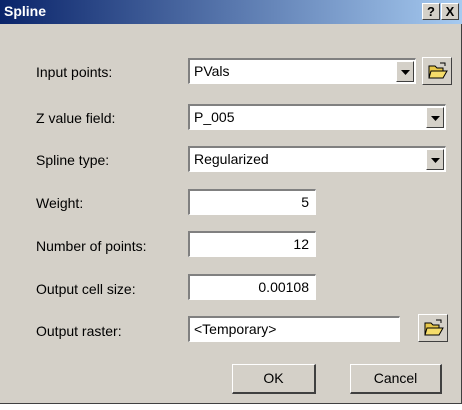  Describe the element at coordinates (317, 159) in the screenshot. I see `spline-type-dropdown: Regularized` at that location.